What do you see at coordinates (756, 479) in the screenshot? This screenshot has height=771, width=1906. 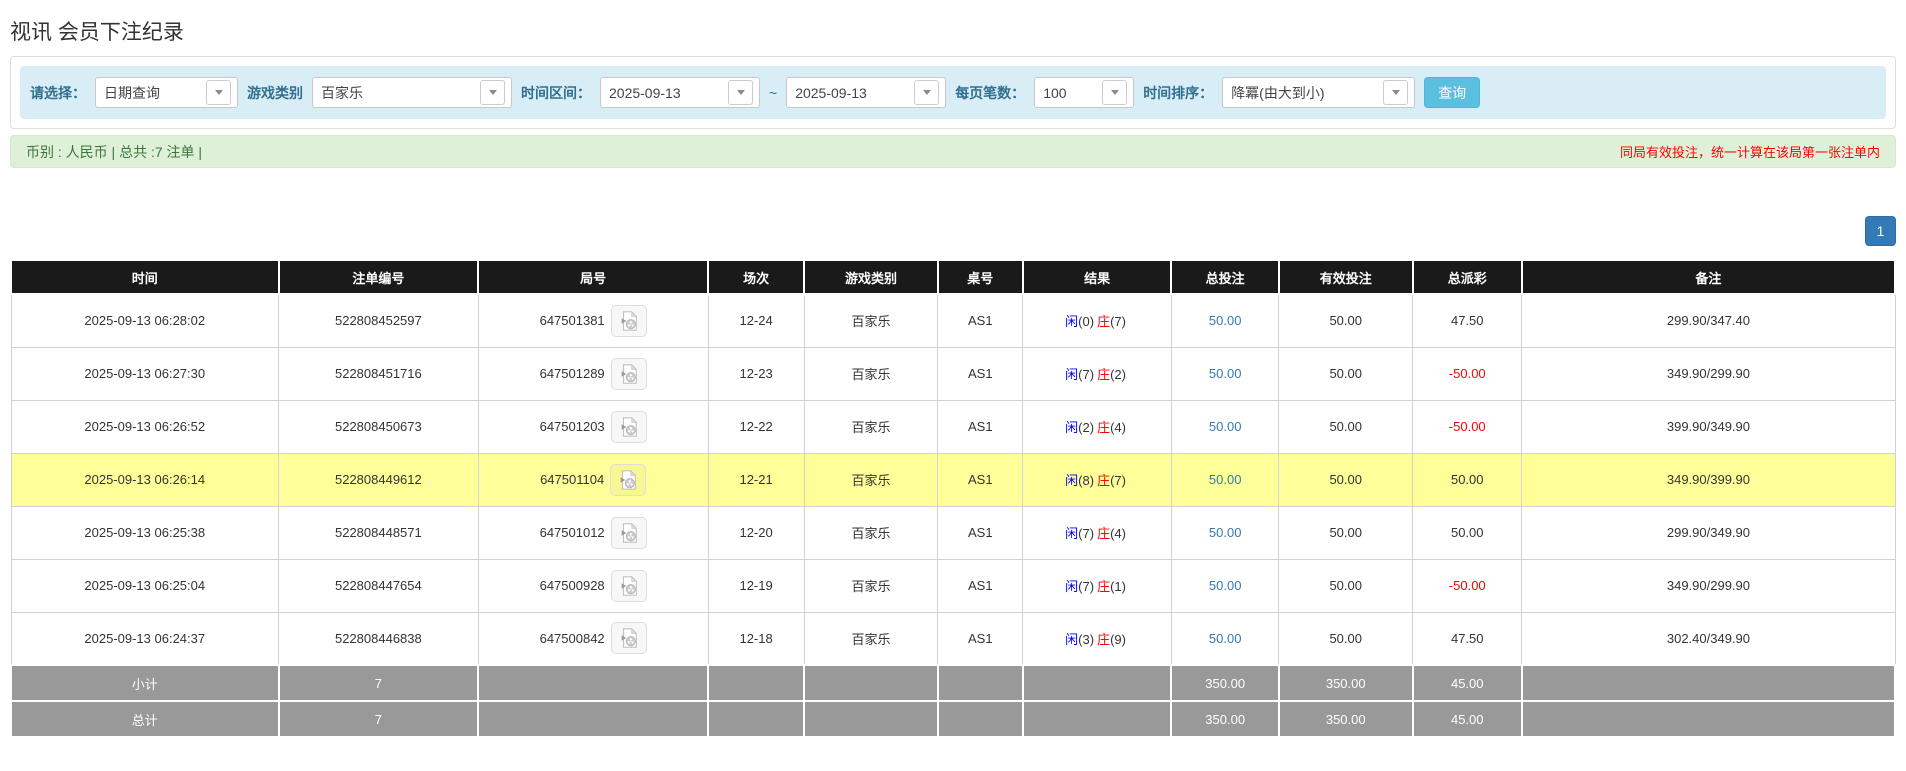 I see `session-cell: 12-21` at bounding box center [756, 479].